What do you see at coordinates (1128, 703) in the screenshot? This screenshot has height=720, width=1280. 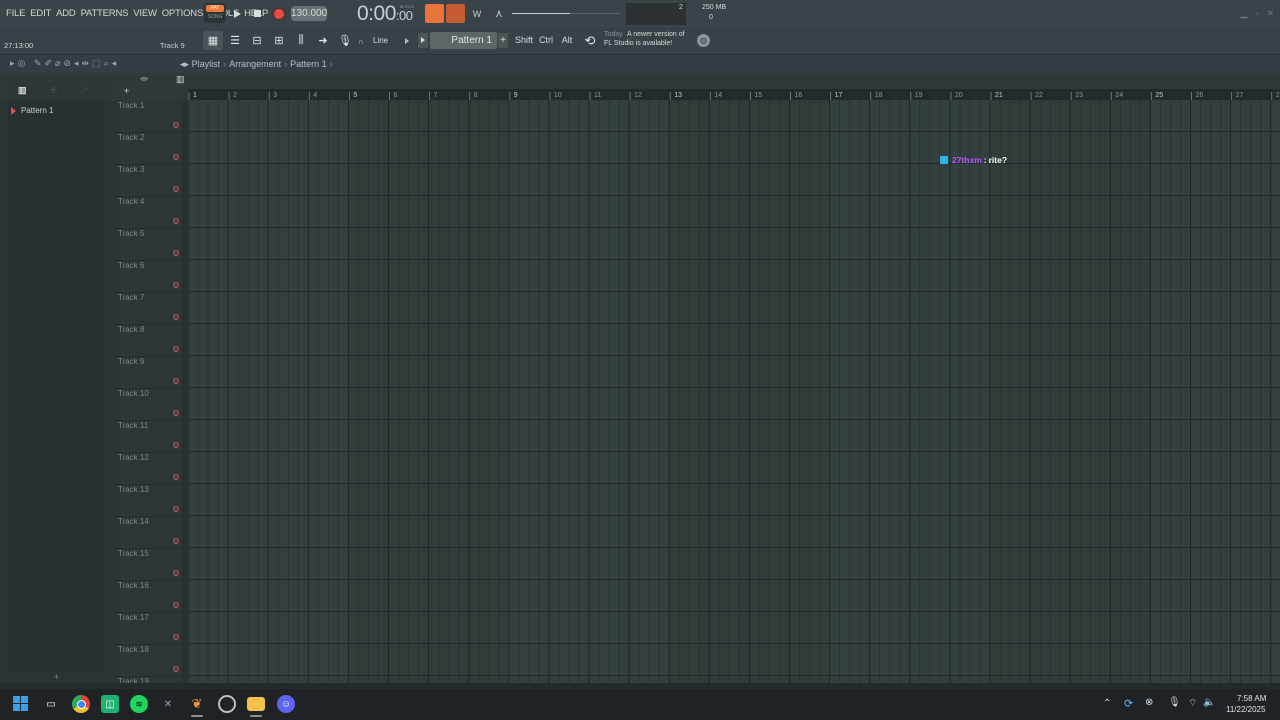 I see `sync-icon: ⟳` at bounding box center [1128, 703].